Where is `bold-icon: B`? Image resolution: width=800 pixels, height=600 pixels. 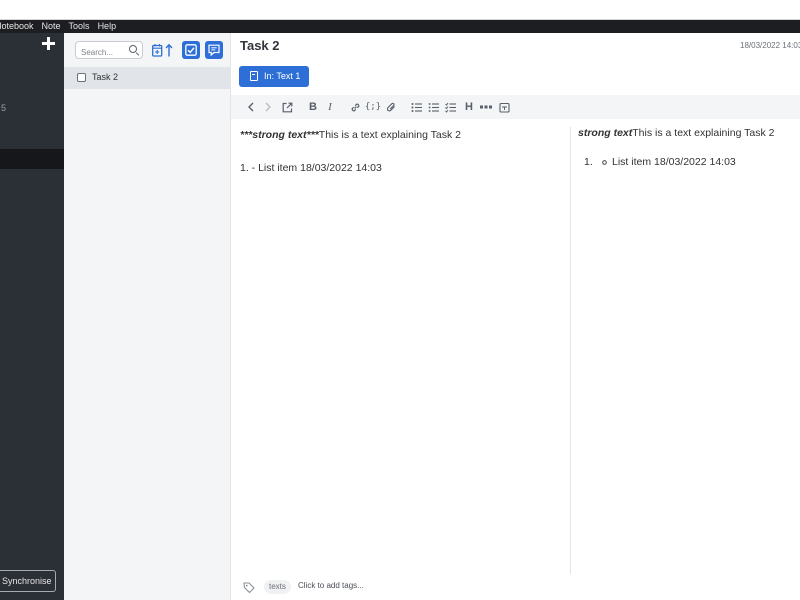
bold-icon: B is located at coordinates (313, 107).